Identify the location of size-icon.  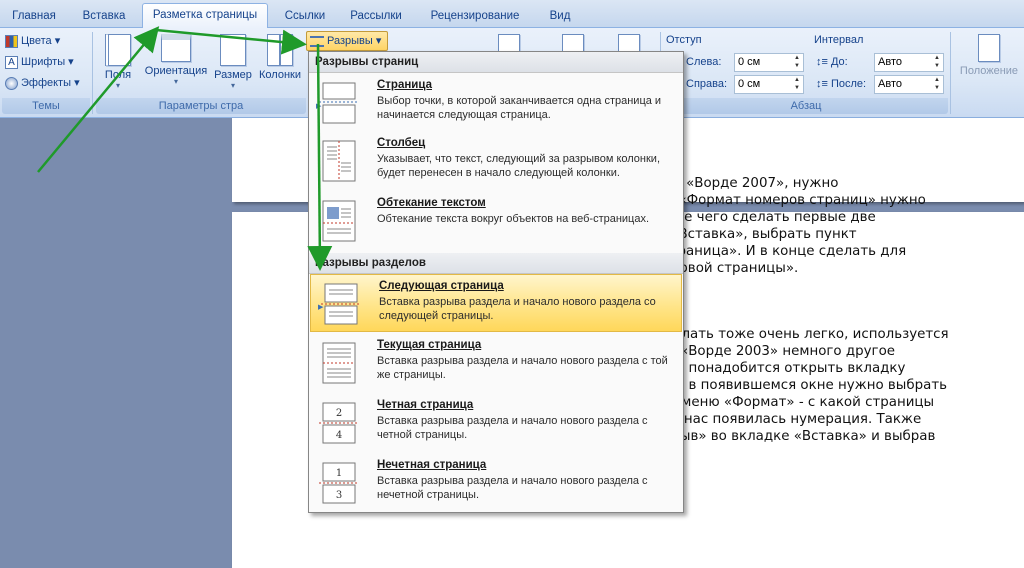
(233, 50).